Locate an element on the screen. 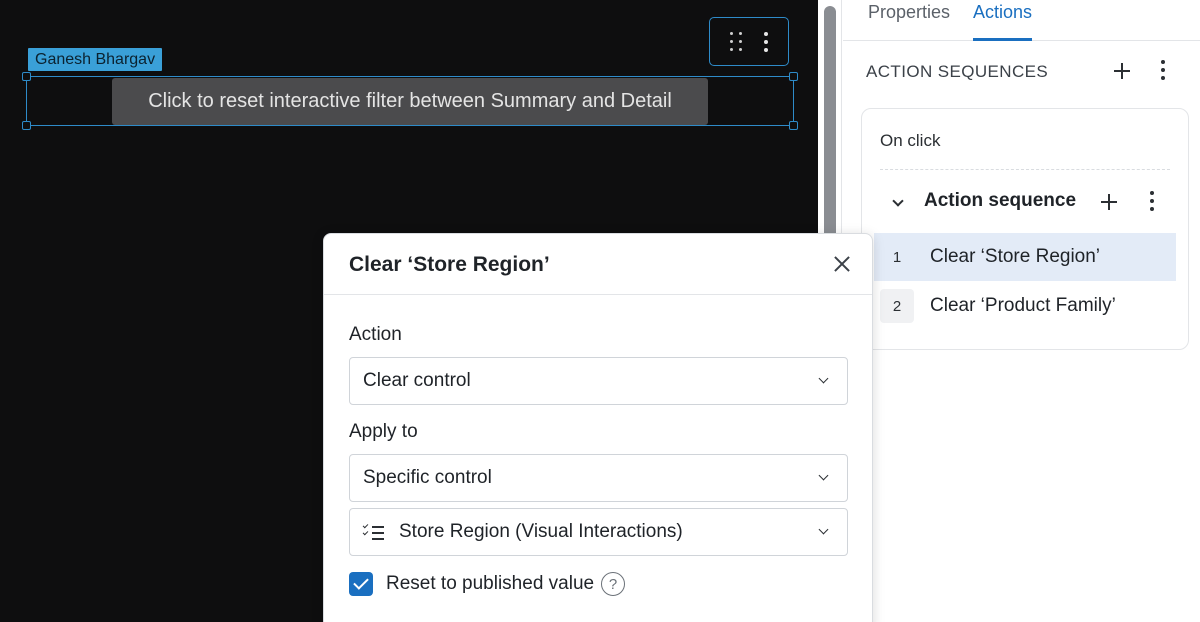 This screenshot has width=1200, height=622. reset-published-checkbox is located at coordinates (361, 584).